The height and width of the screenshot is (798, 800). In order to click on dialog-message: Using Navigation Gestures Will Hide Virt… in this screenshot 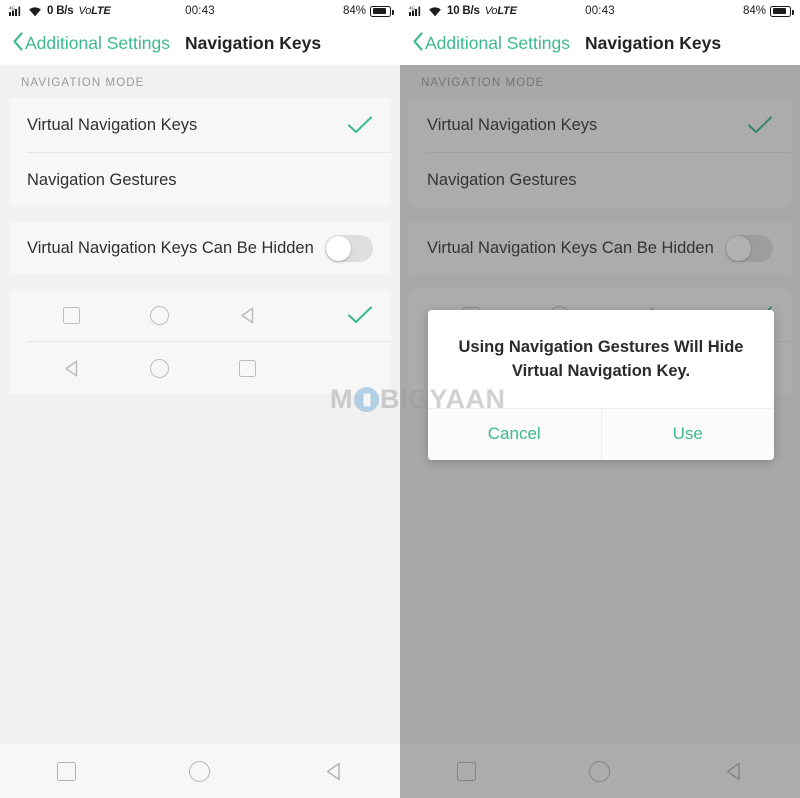, I will do `click(601, 359)`.